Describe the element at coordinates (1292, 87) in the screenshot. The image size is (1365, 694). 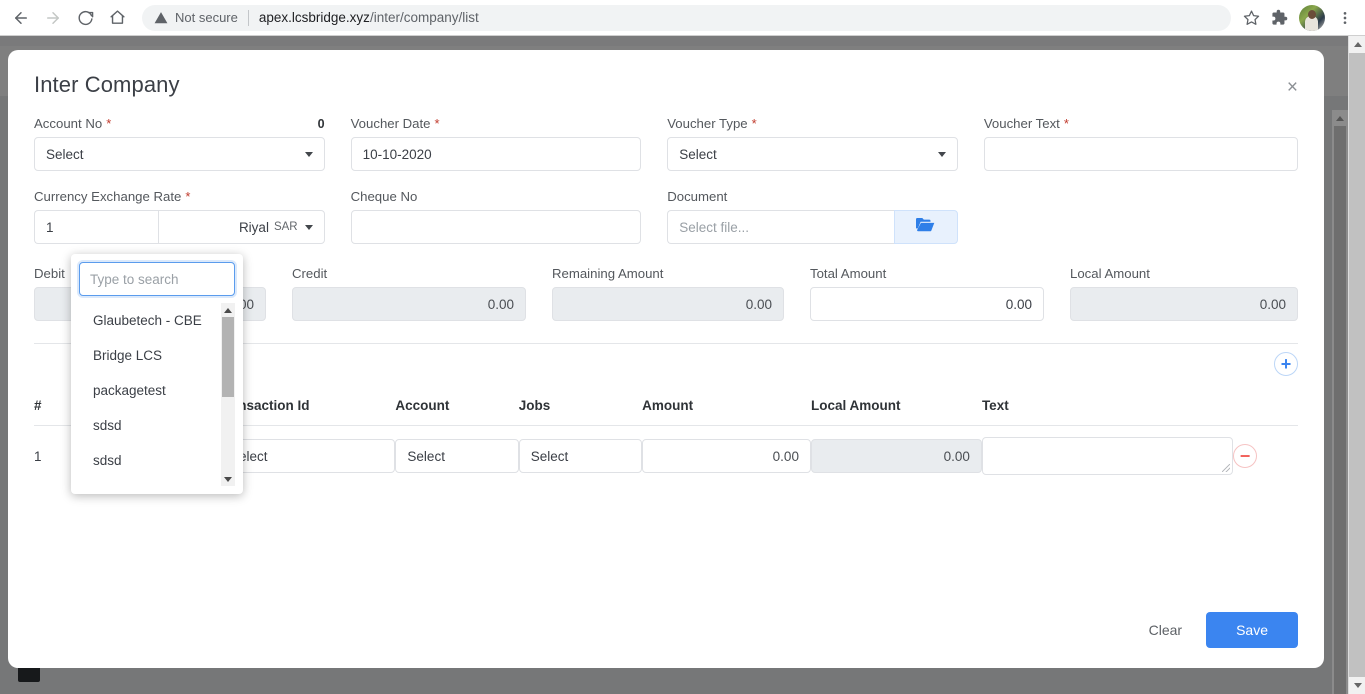
I see `close-icon: ×` at that location.